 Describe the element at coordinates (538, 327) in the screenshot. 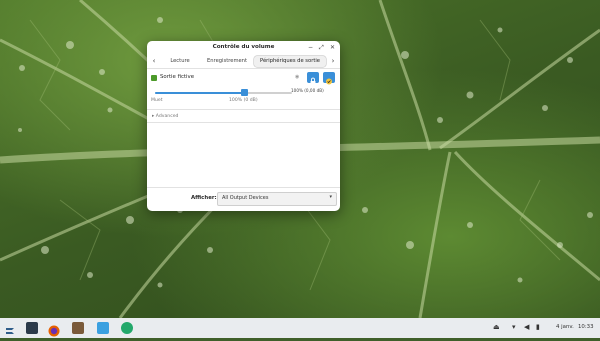

I see `battery-icon: ▮` at that location.